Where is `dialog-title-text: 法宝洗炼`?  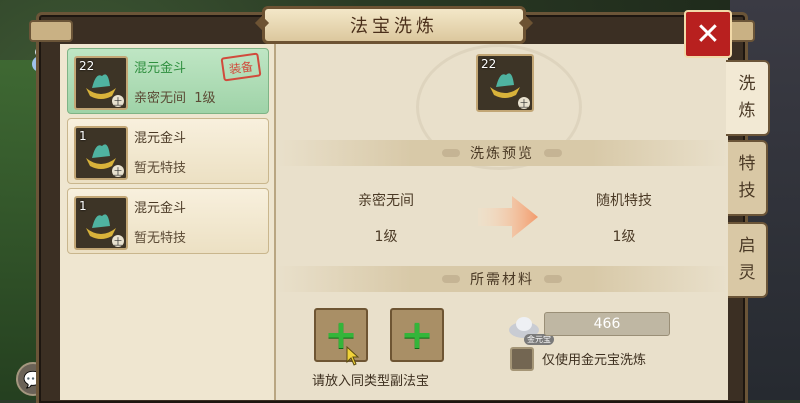 dialog-title-text: 法宝洗炼 is located at coordinates (394, 26).